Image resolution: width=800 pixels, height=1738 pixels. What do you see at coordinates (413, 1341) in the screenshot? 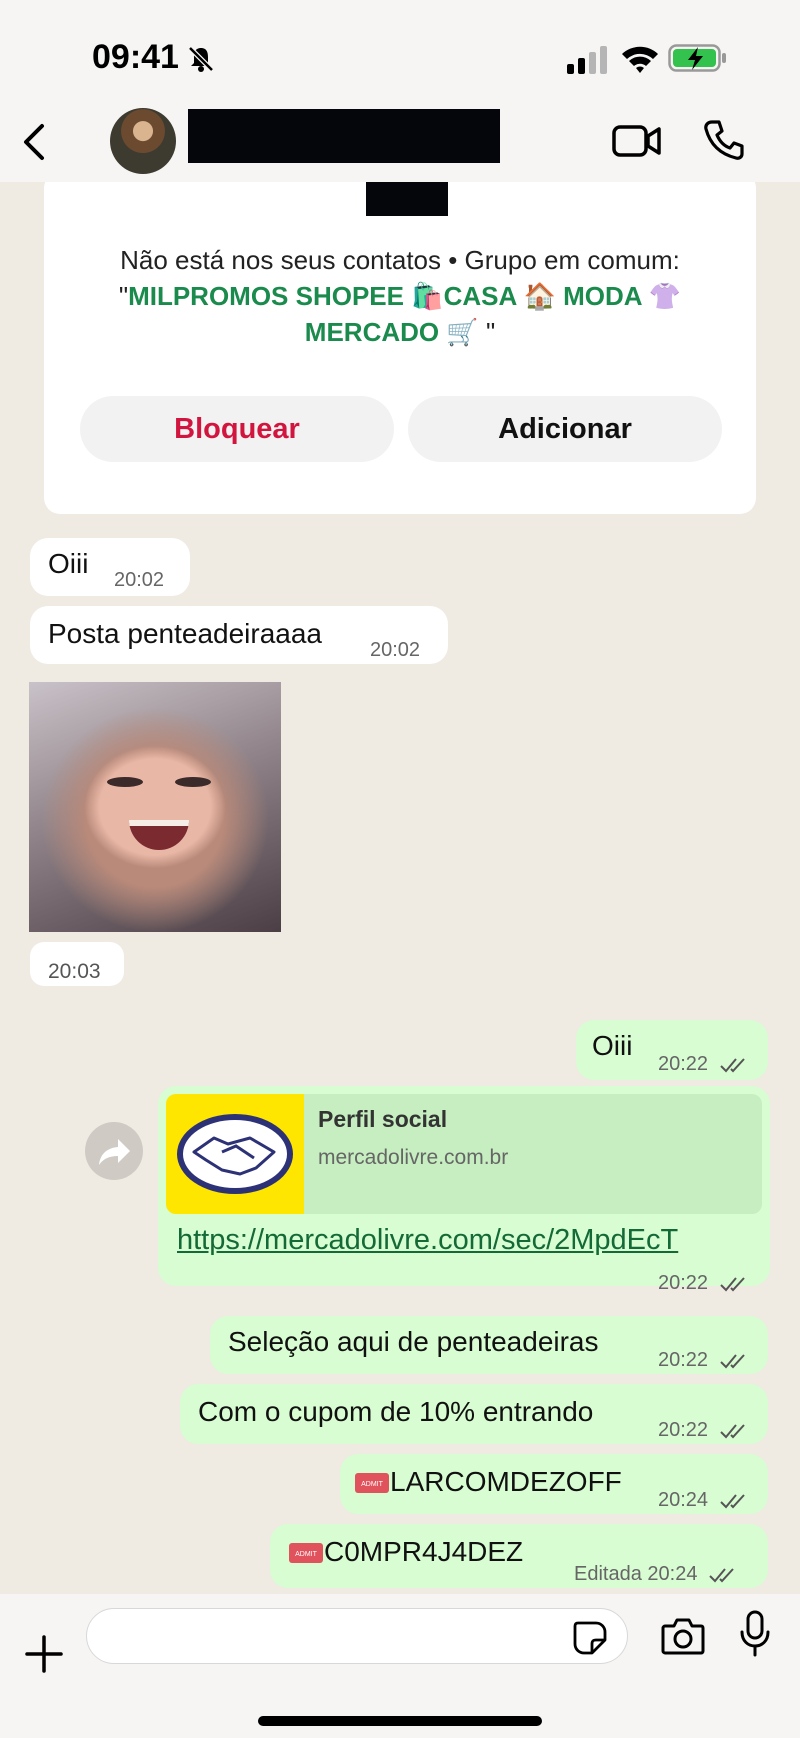
I see `message-text: Seleção aqui de penteadeiras` at bounding box center [413, 1341].